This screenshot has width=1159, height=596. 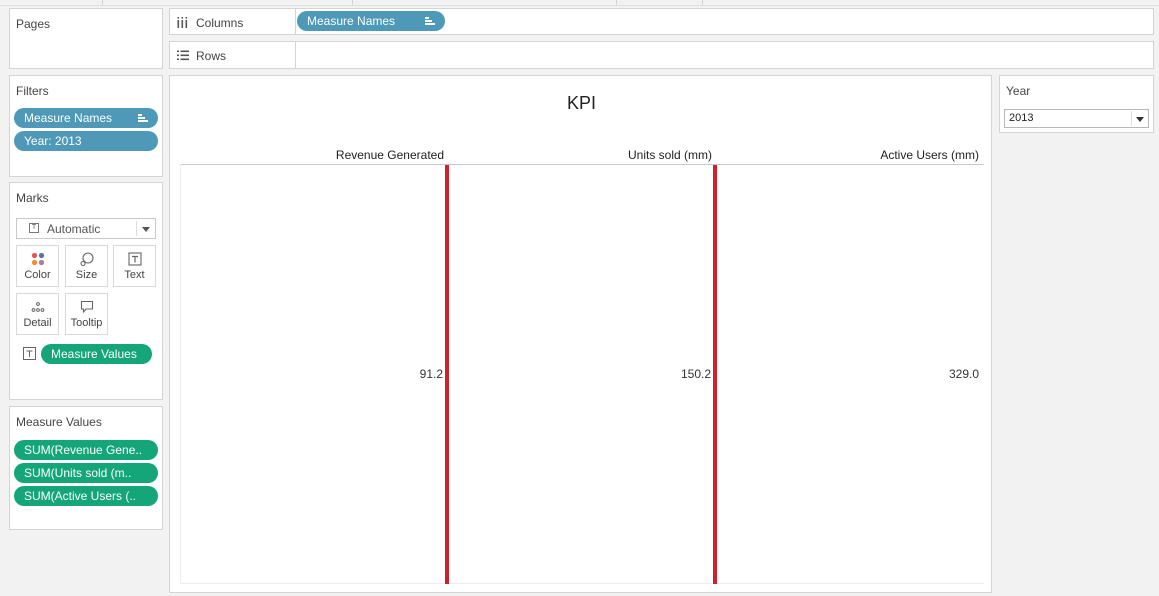 What do you see at coordinates (59, 422) in the screenshot?
I see `measure-values-title: Measure Values` at bounding box center [59, 422].